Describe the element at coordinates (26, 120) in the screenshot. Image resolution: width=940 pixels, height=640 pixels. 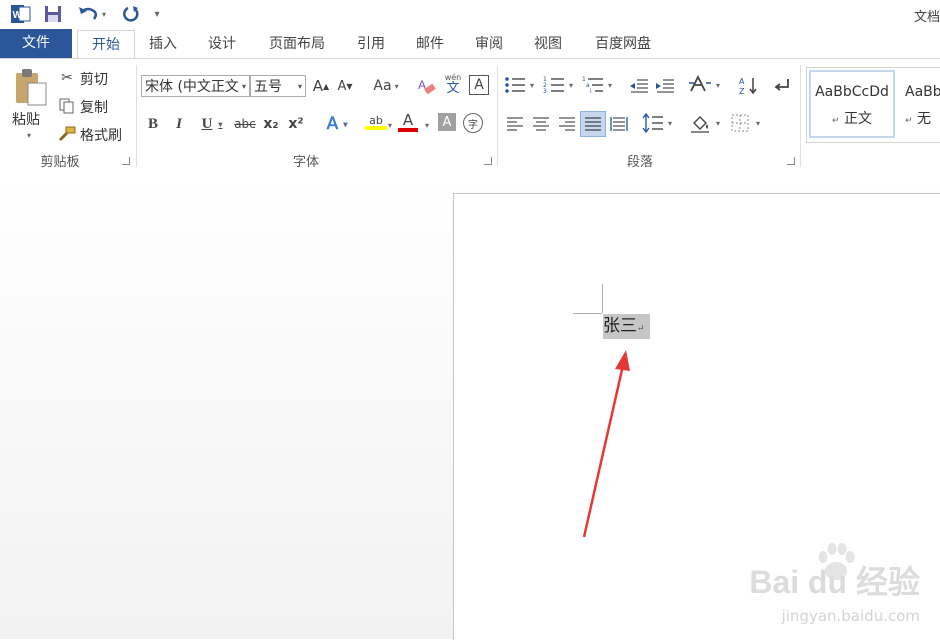
I see `paste-label: 粘贴` at that location.